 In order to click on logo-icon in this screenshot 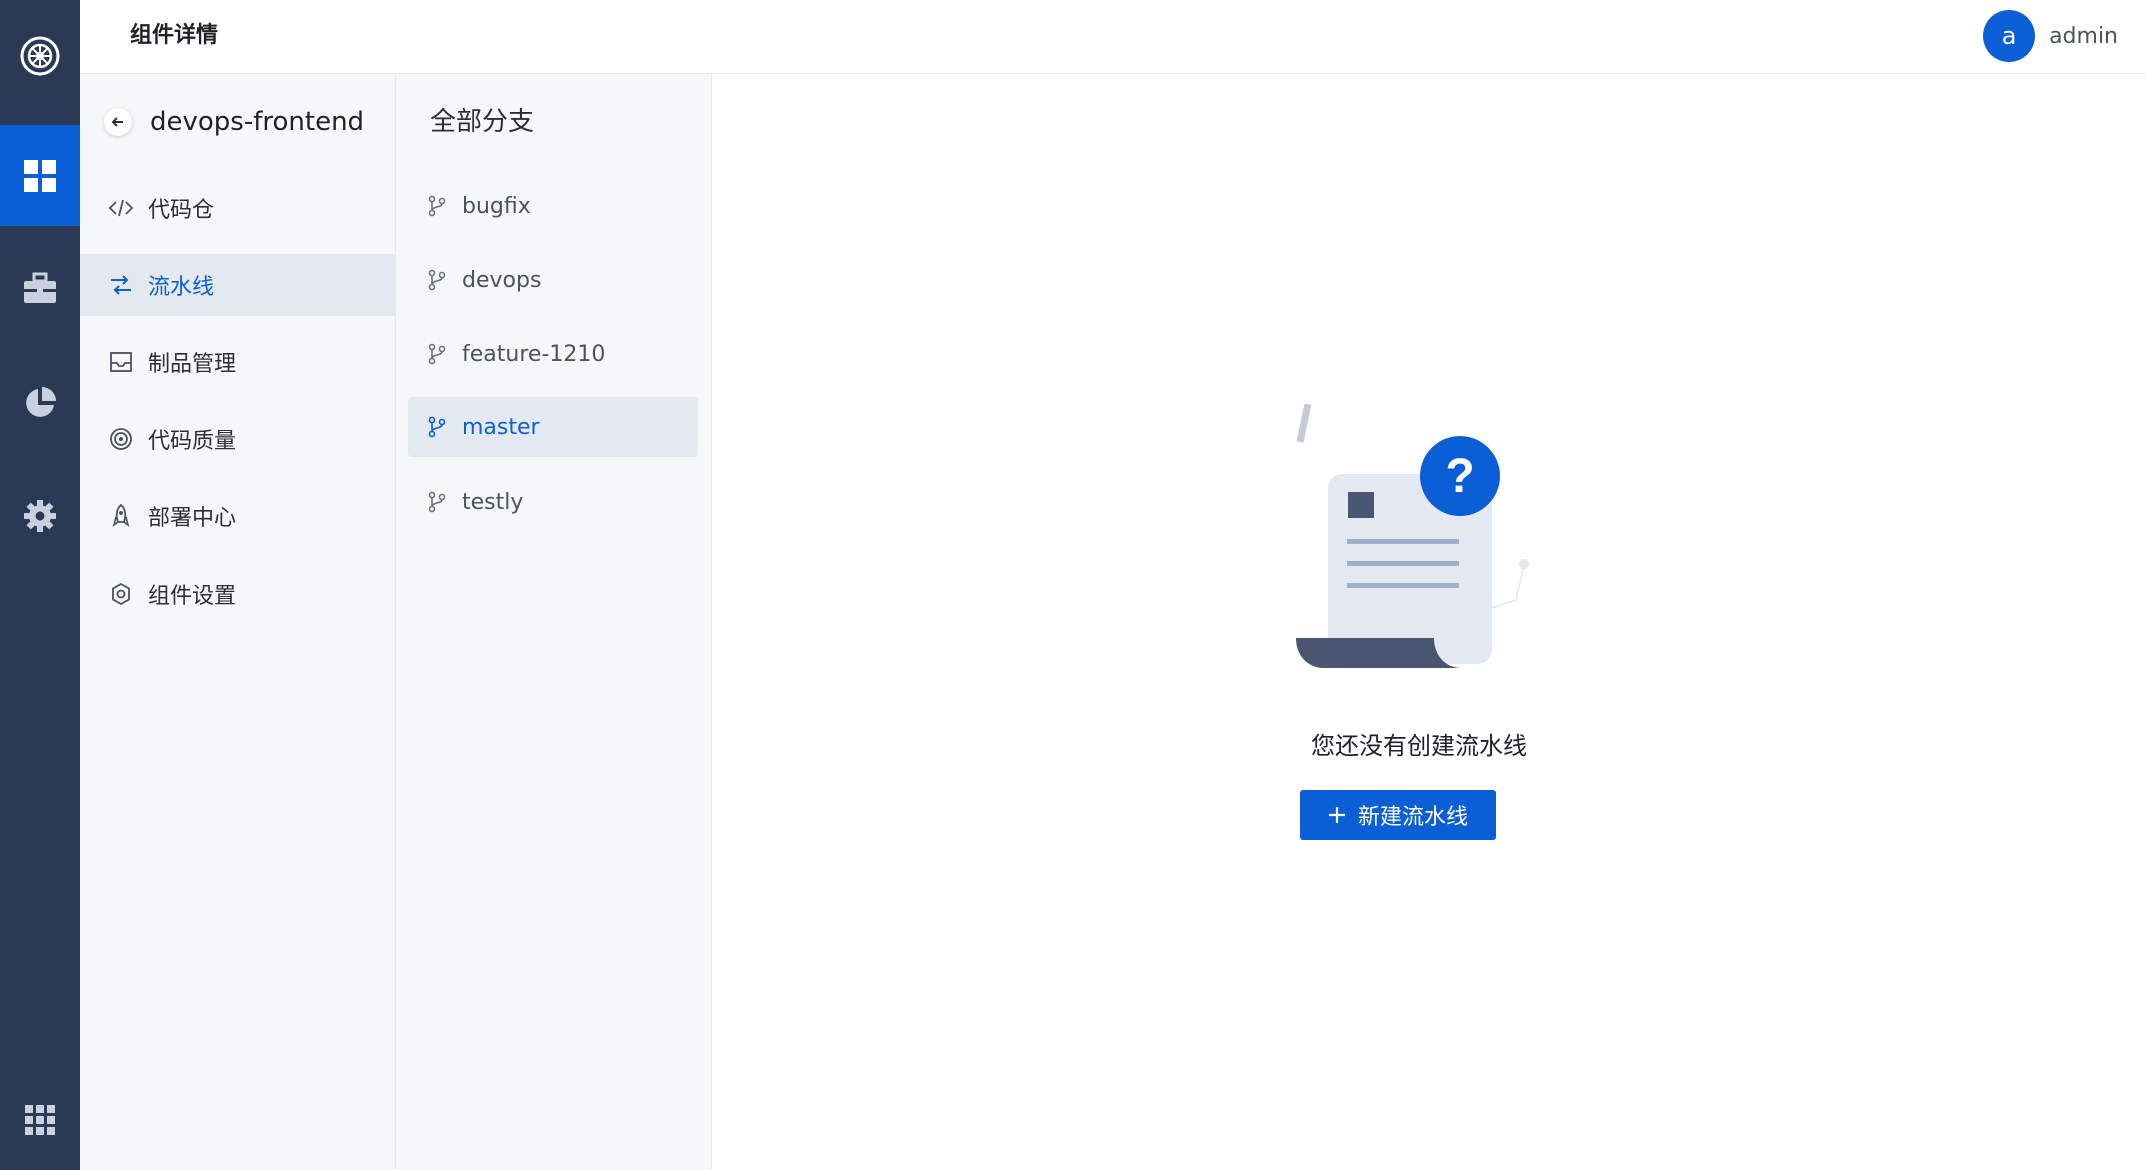, I will do `click(40, 56)`.